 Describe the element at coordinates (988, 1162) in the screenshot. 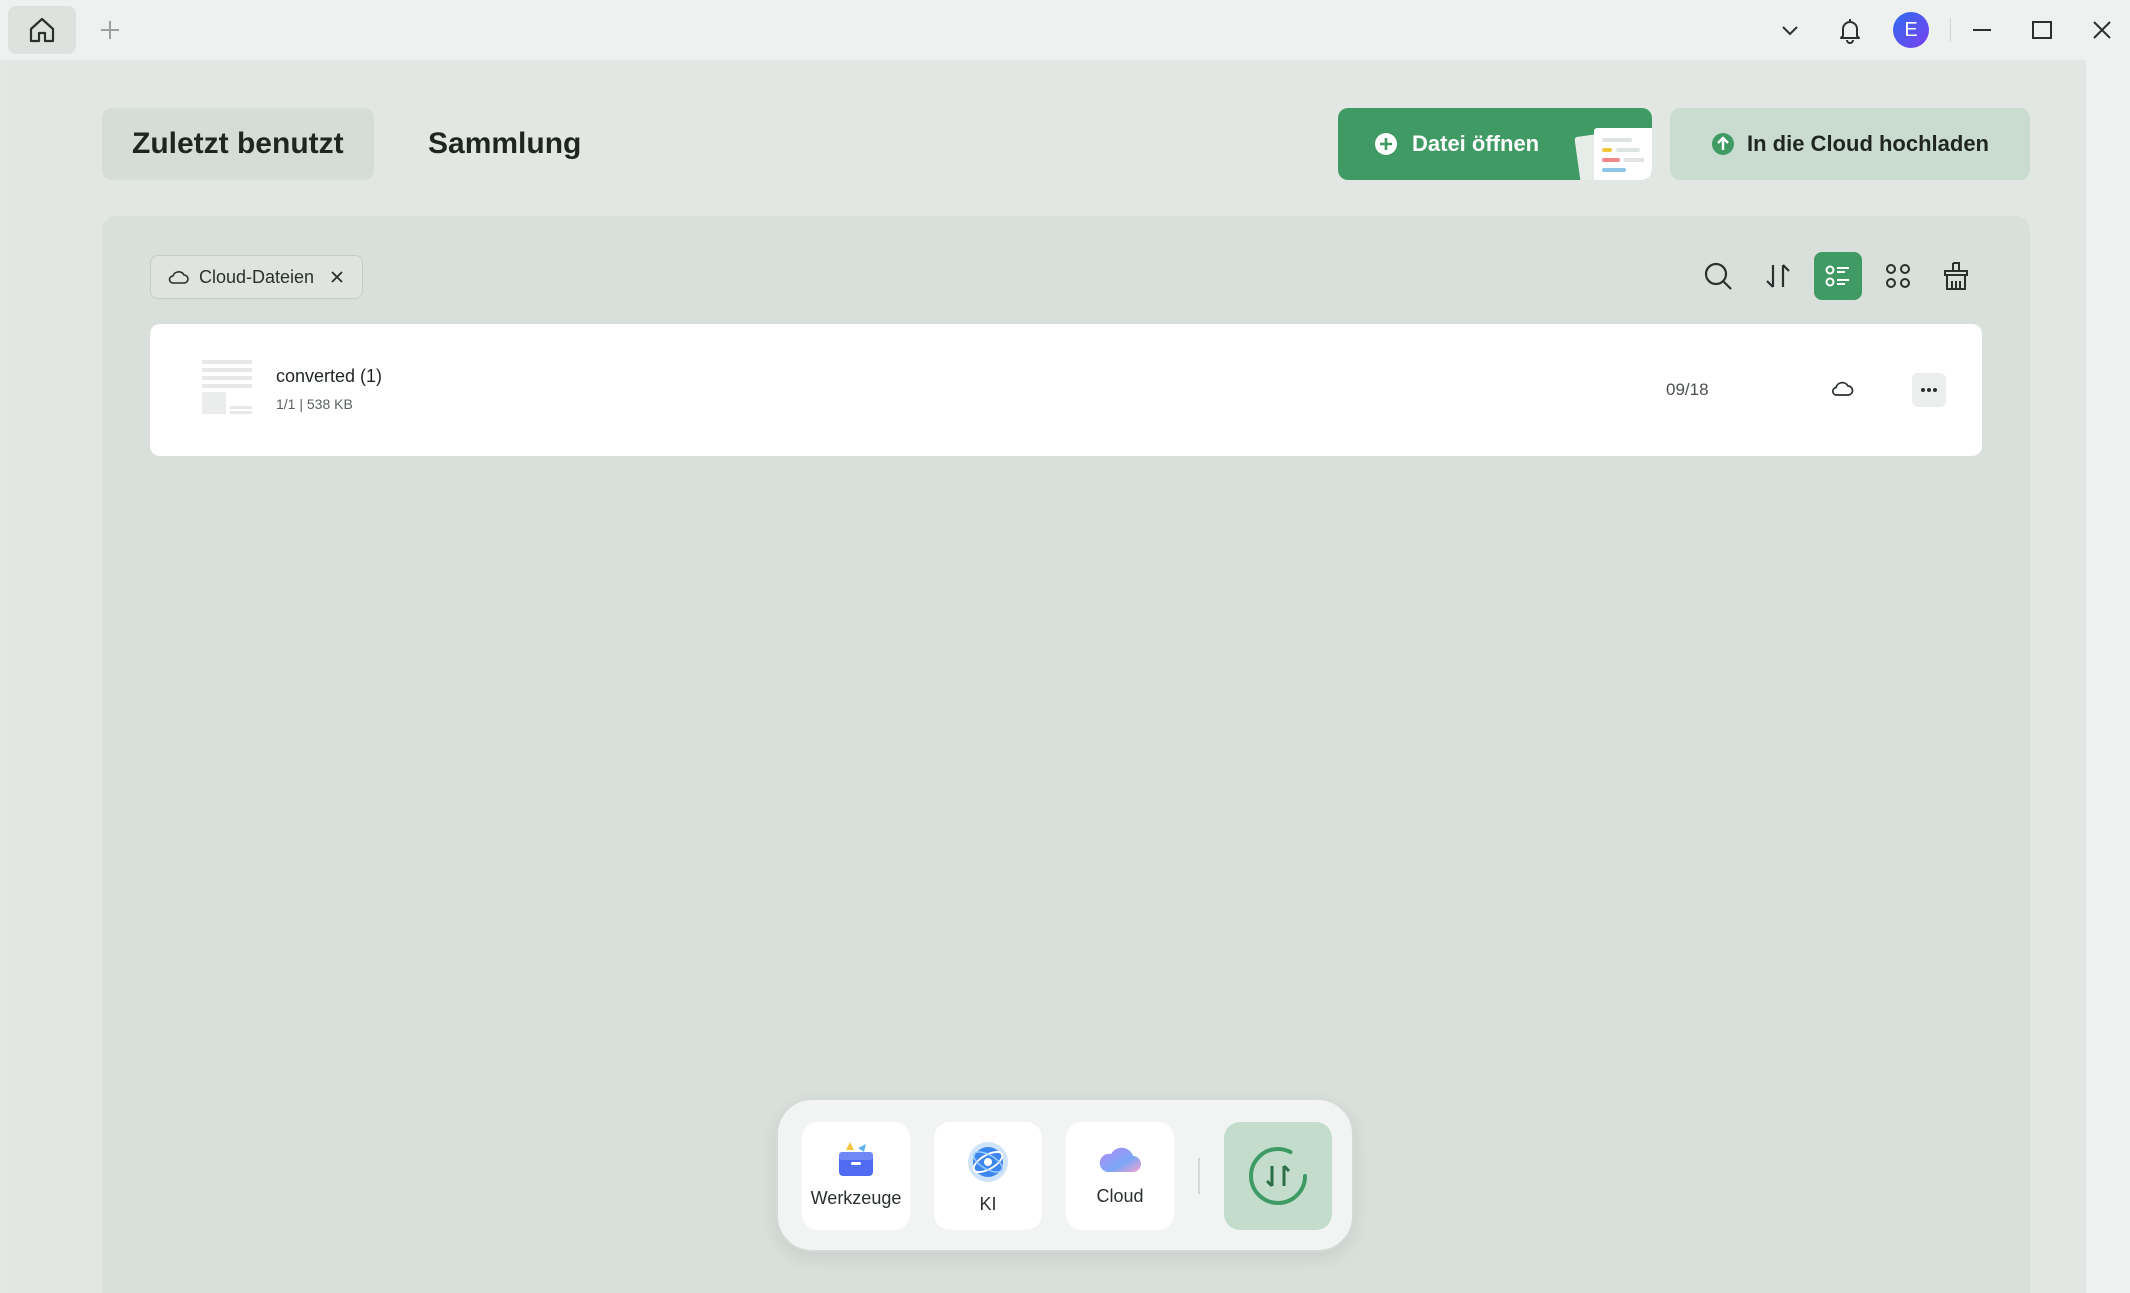

I see `ai-icon` at that location.